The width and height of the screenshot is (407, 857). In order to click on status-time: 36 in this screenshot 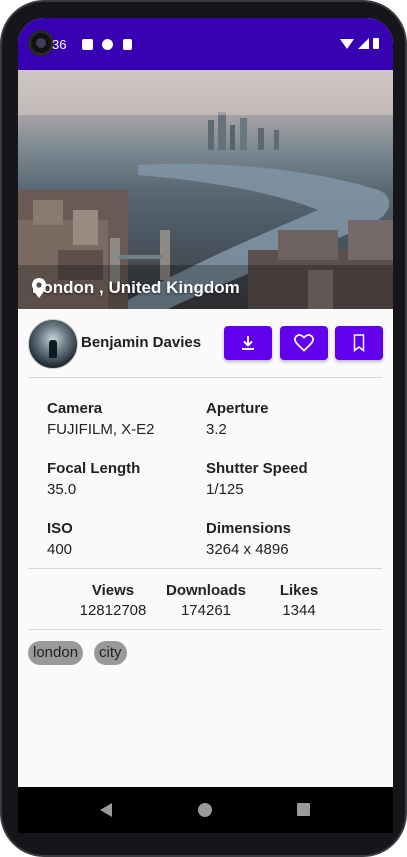, I will do `click(59, 44)`.